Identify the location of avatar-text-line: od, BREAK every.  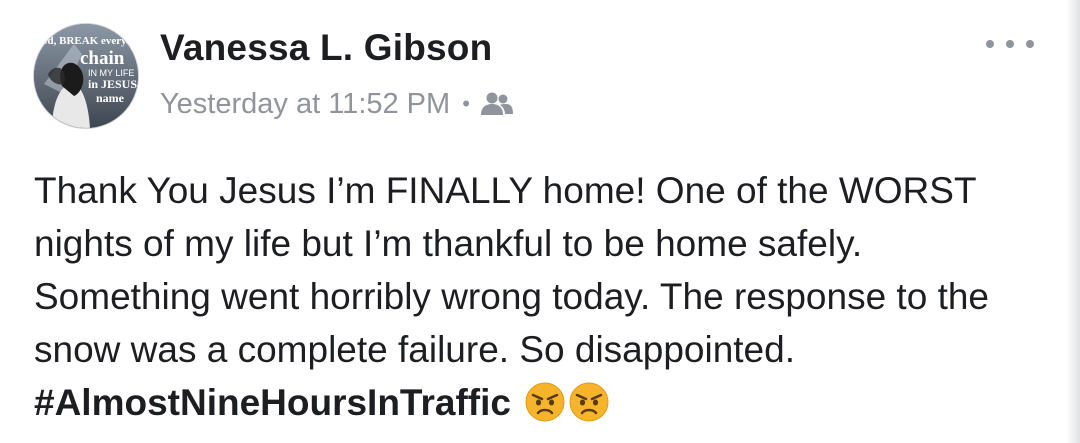
(84, 41).